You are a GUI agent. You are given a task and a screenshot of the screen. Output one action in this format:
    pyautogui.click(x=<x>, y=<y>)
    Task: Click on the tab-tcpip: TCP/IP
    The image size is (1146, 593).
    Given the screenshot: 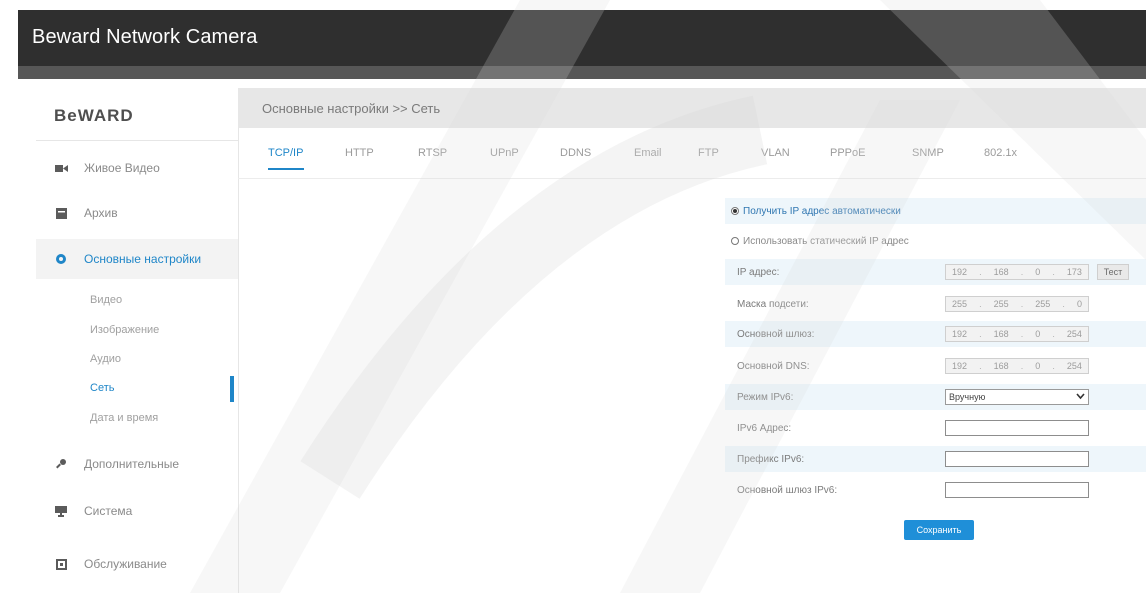 What is the action you would take?
    pyautogui.click(x=285, y=153)
    